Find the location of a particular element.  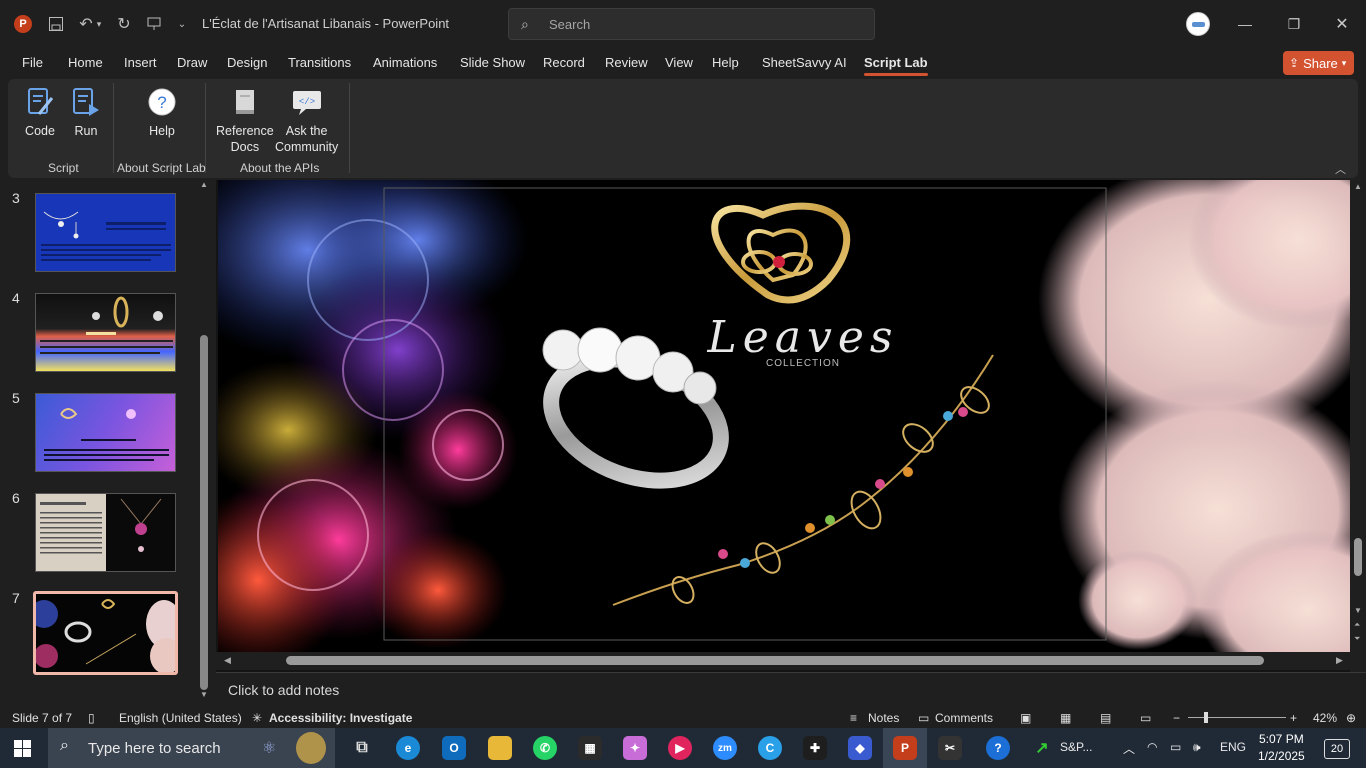

notes-pane: Click to add notes is located at coordinates (791, 689).